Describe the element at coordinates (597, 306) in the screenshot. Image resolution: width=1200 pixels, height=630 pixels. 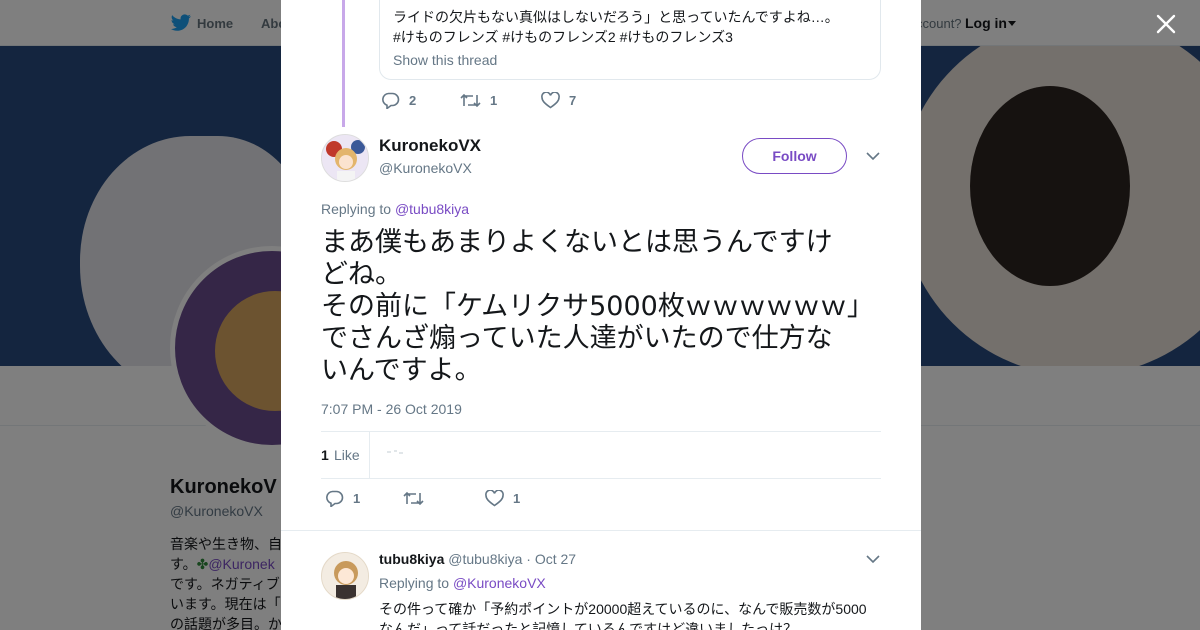
I see `tweet-text-line: その前に「ケムリクサ5000枚ｗｗｗｗｗｗ」` at that location.